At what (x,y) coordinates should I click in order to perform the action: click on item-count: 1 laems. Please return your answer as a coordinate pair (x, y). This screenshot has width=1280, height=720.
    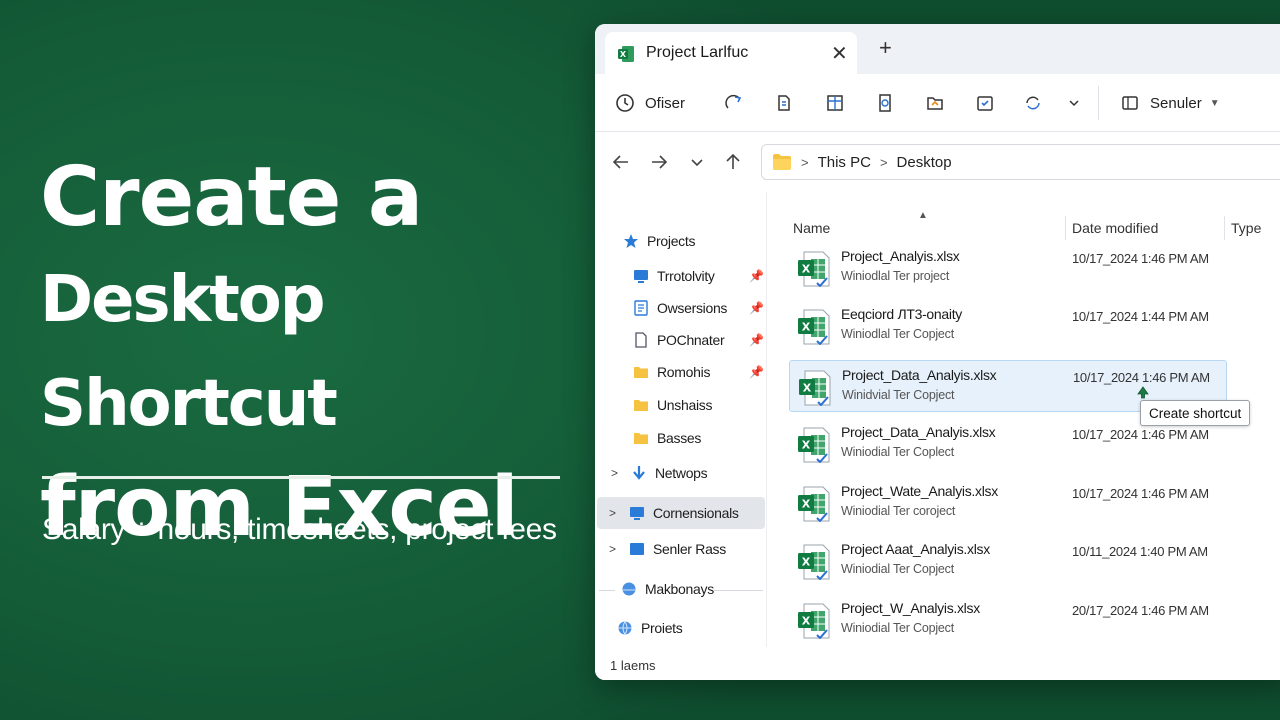
    Looking at the image, I should click on (633, 665).